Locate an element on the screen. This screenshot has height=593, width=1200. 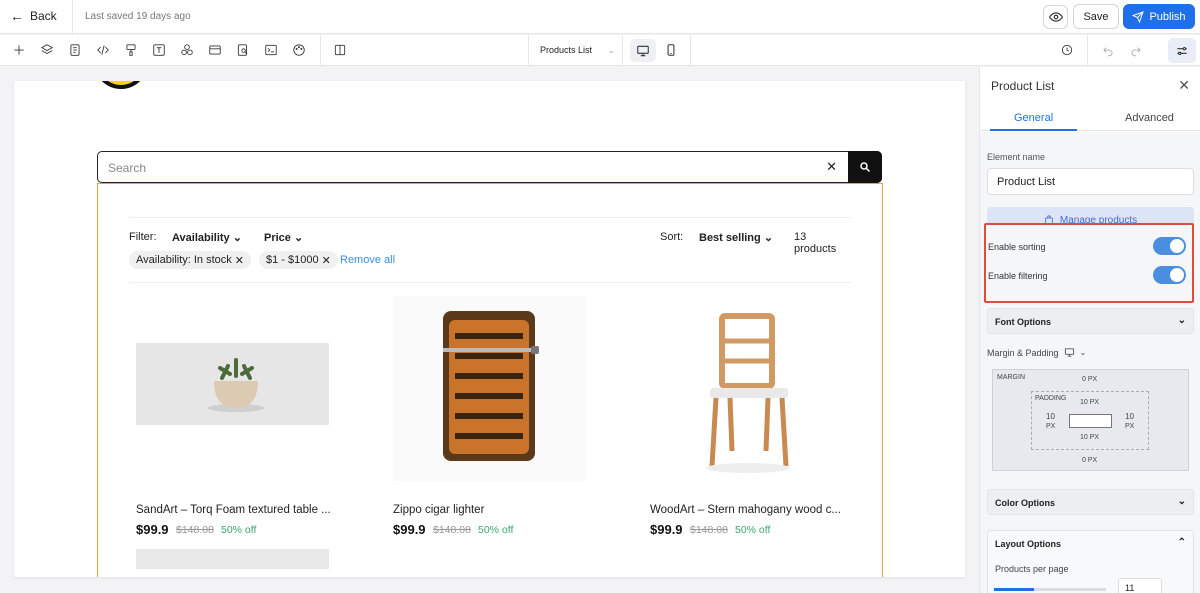
padding-left-value: 10 is located at coordinates (1050, 416).